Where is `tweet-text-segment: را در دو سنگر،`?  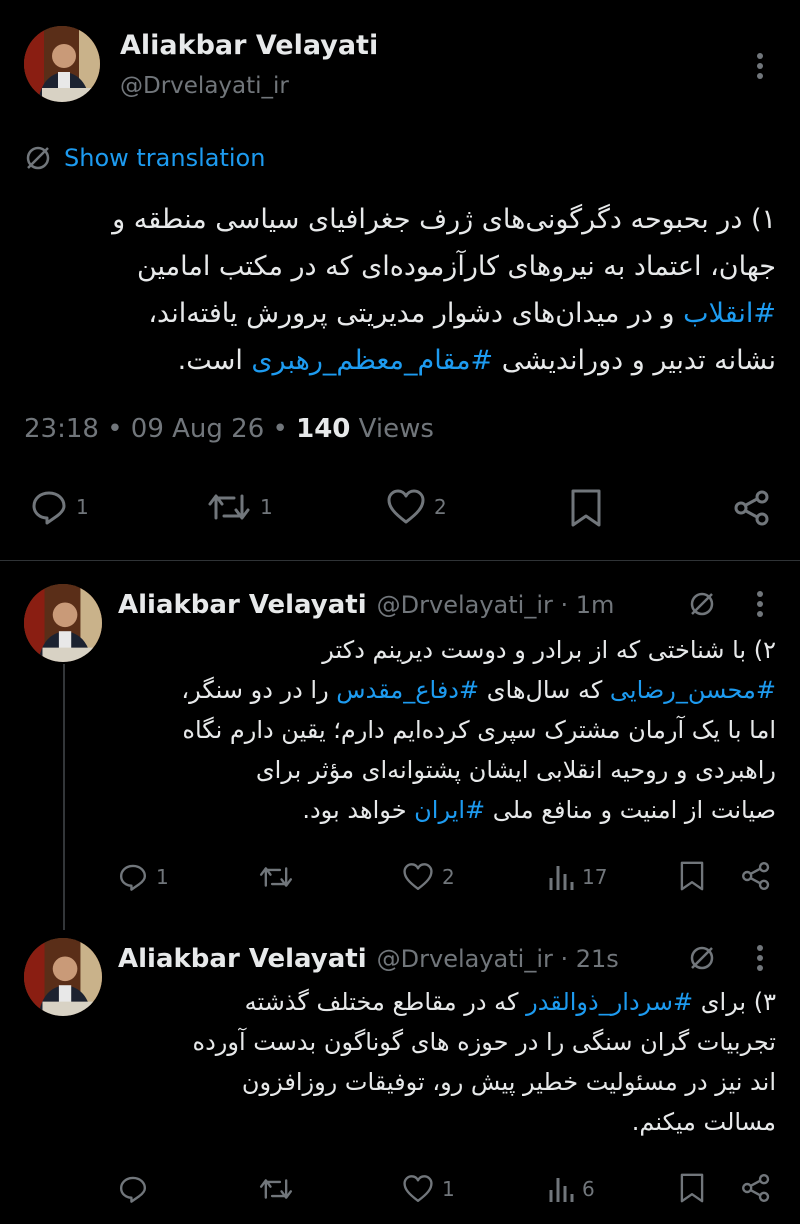 tweet-text-segment: را در دو سنگر، is located at coordinates (259, 690).